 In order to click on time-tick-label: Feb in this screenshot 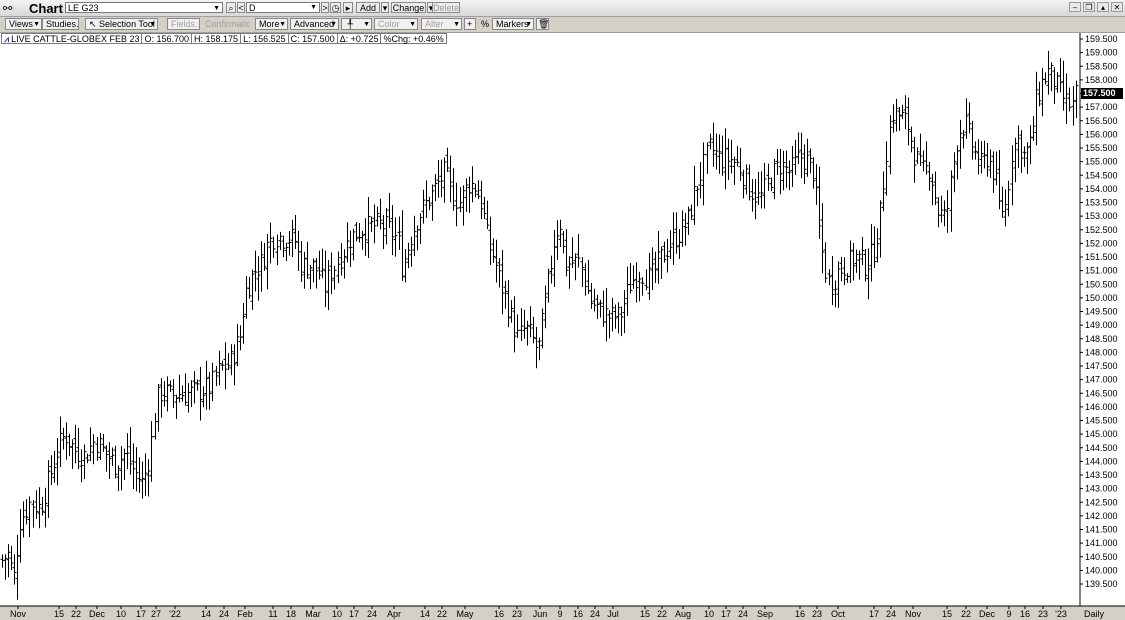, I will do `click(245, 614)`.